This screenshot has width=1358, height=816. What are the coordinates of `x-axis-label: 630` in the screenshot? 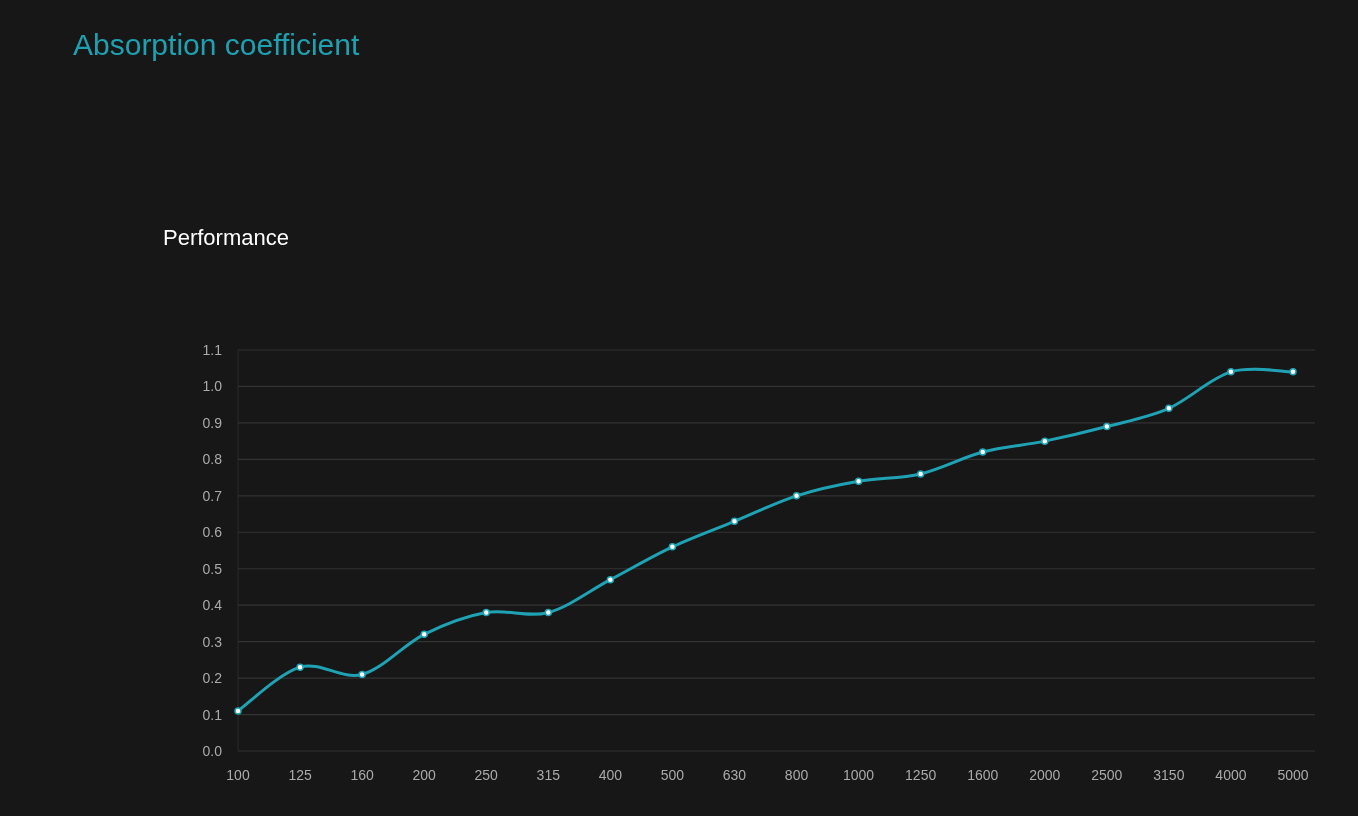 It's located at (734, 775).